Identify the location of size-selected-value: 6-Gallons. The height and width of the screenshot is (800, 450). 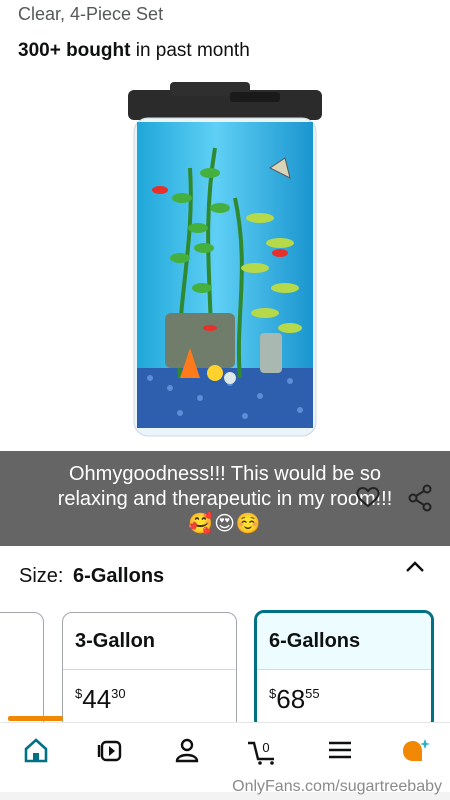
(119, 576).